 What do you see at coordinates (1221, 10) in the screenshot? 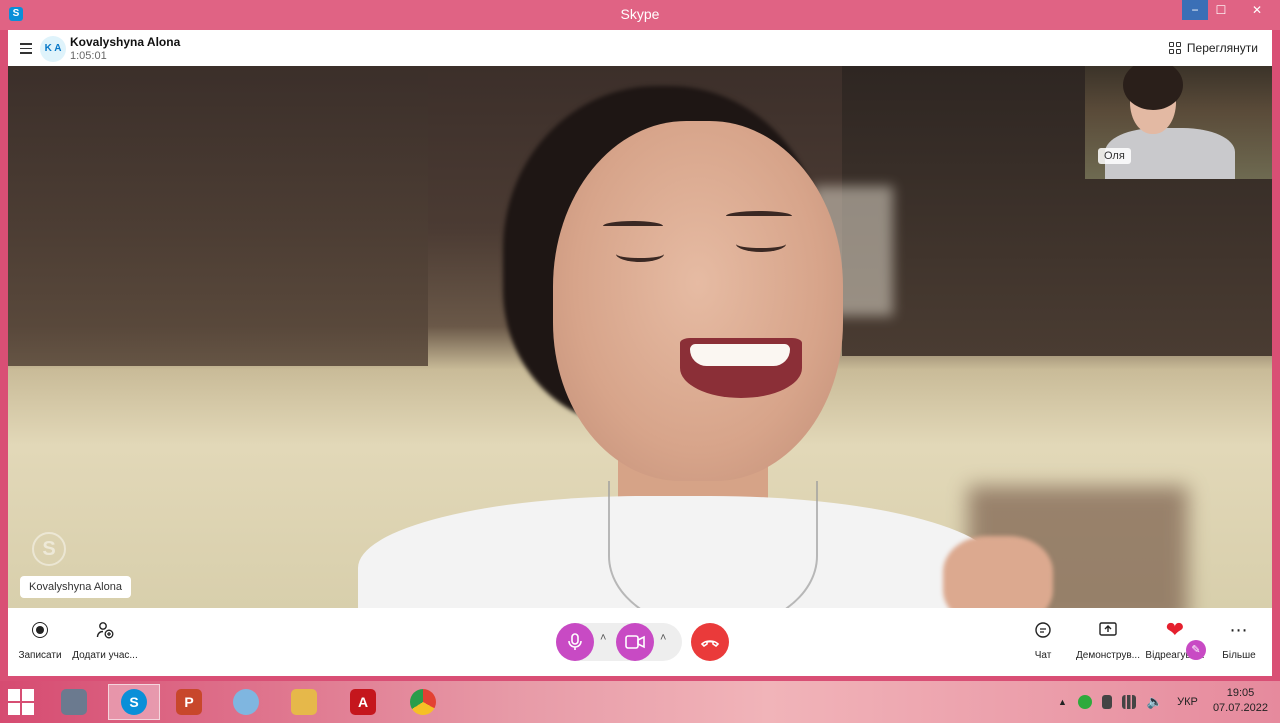
I see `maximize-button: ☐` at bounding box center [1221, 10].